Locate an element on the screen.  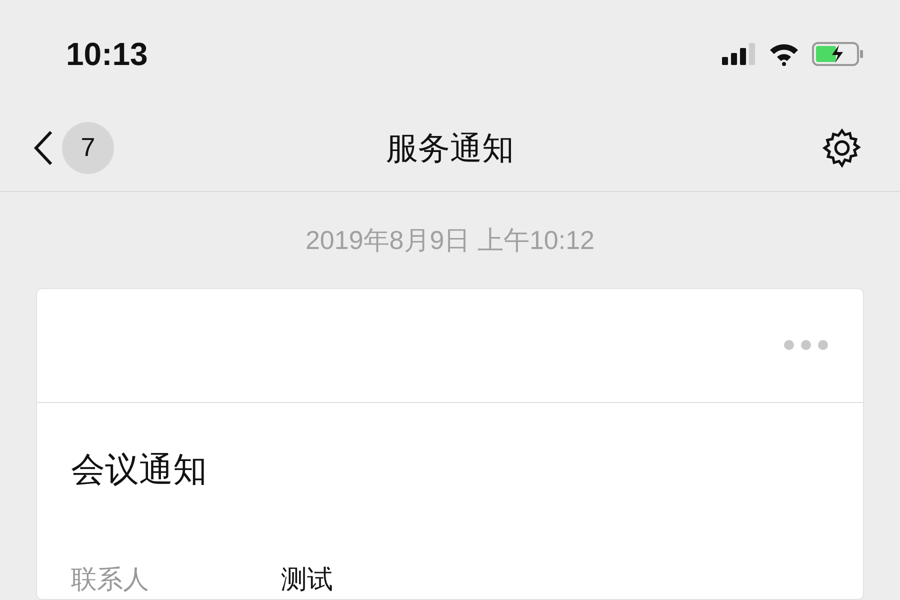
field-value: 测试 is located at coordinates (307, 579).